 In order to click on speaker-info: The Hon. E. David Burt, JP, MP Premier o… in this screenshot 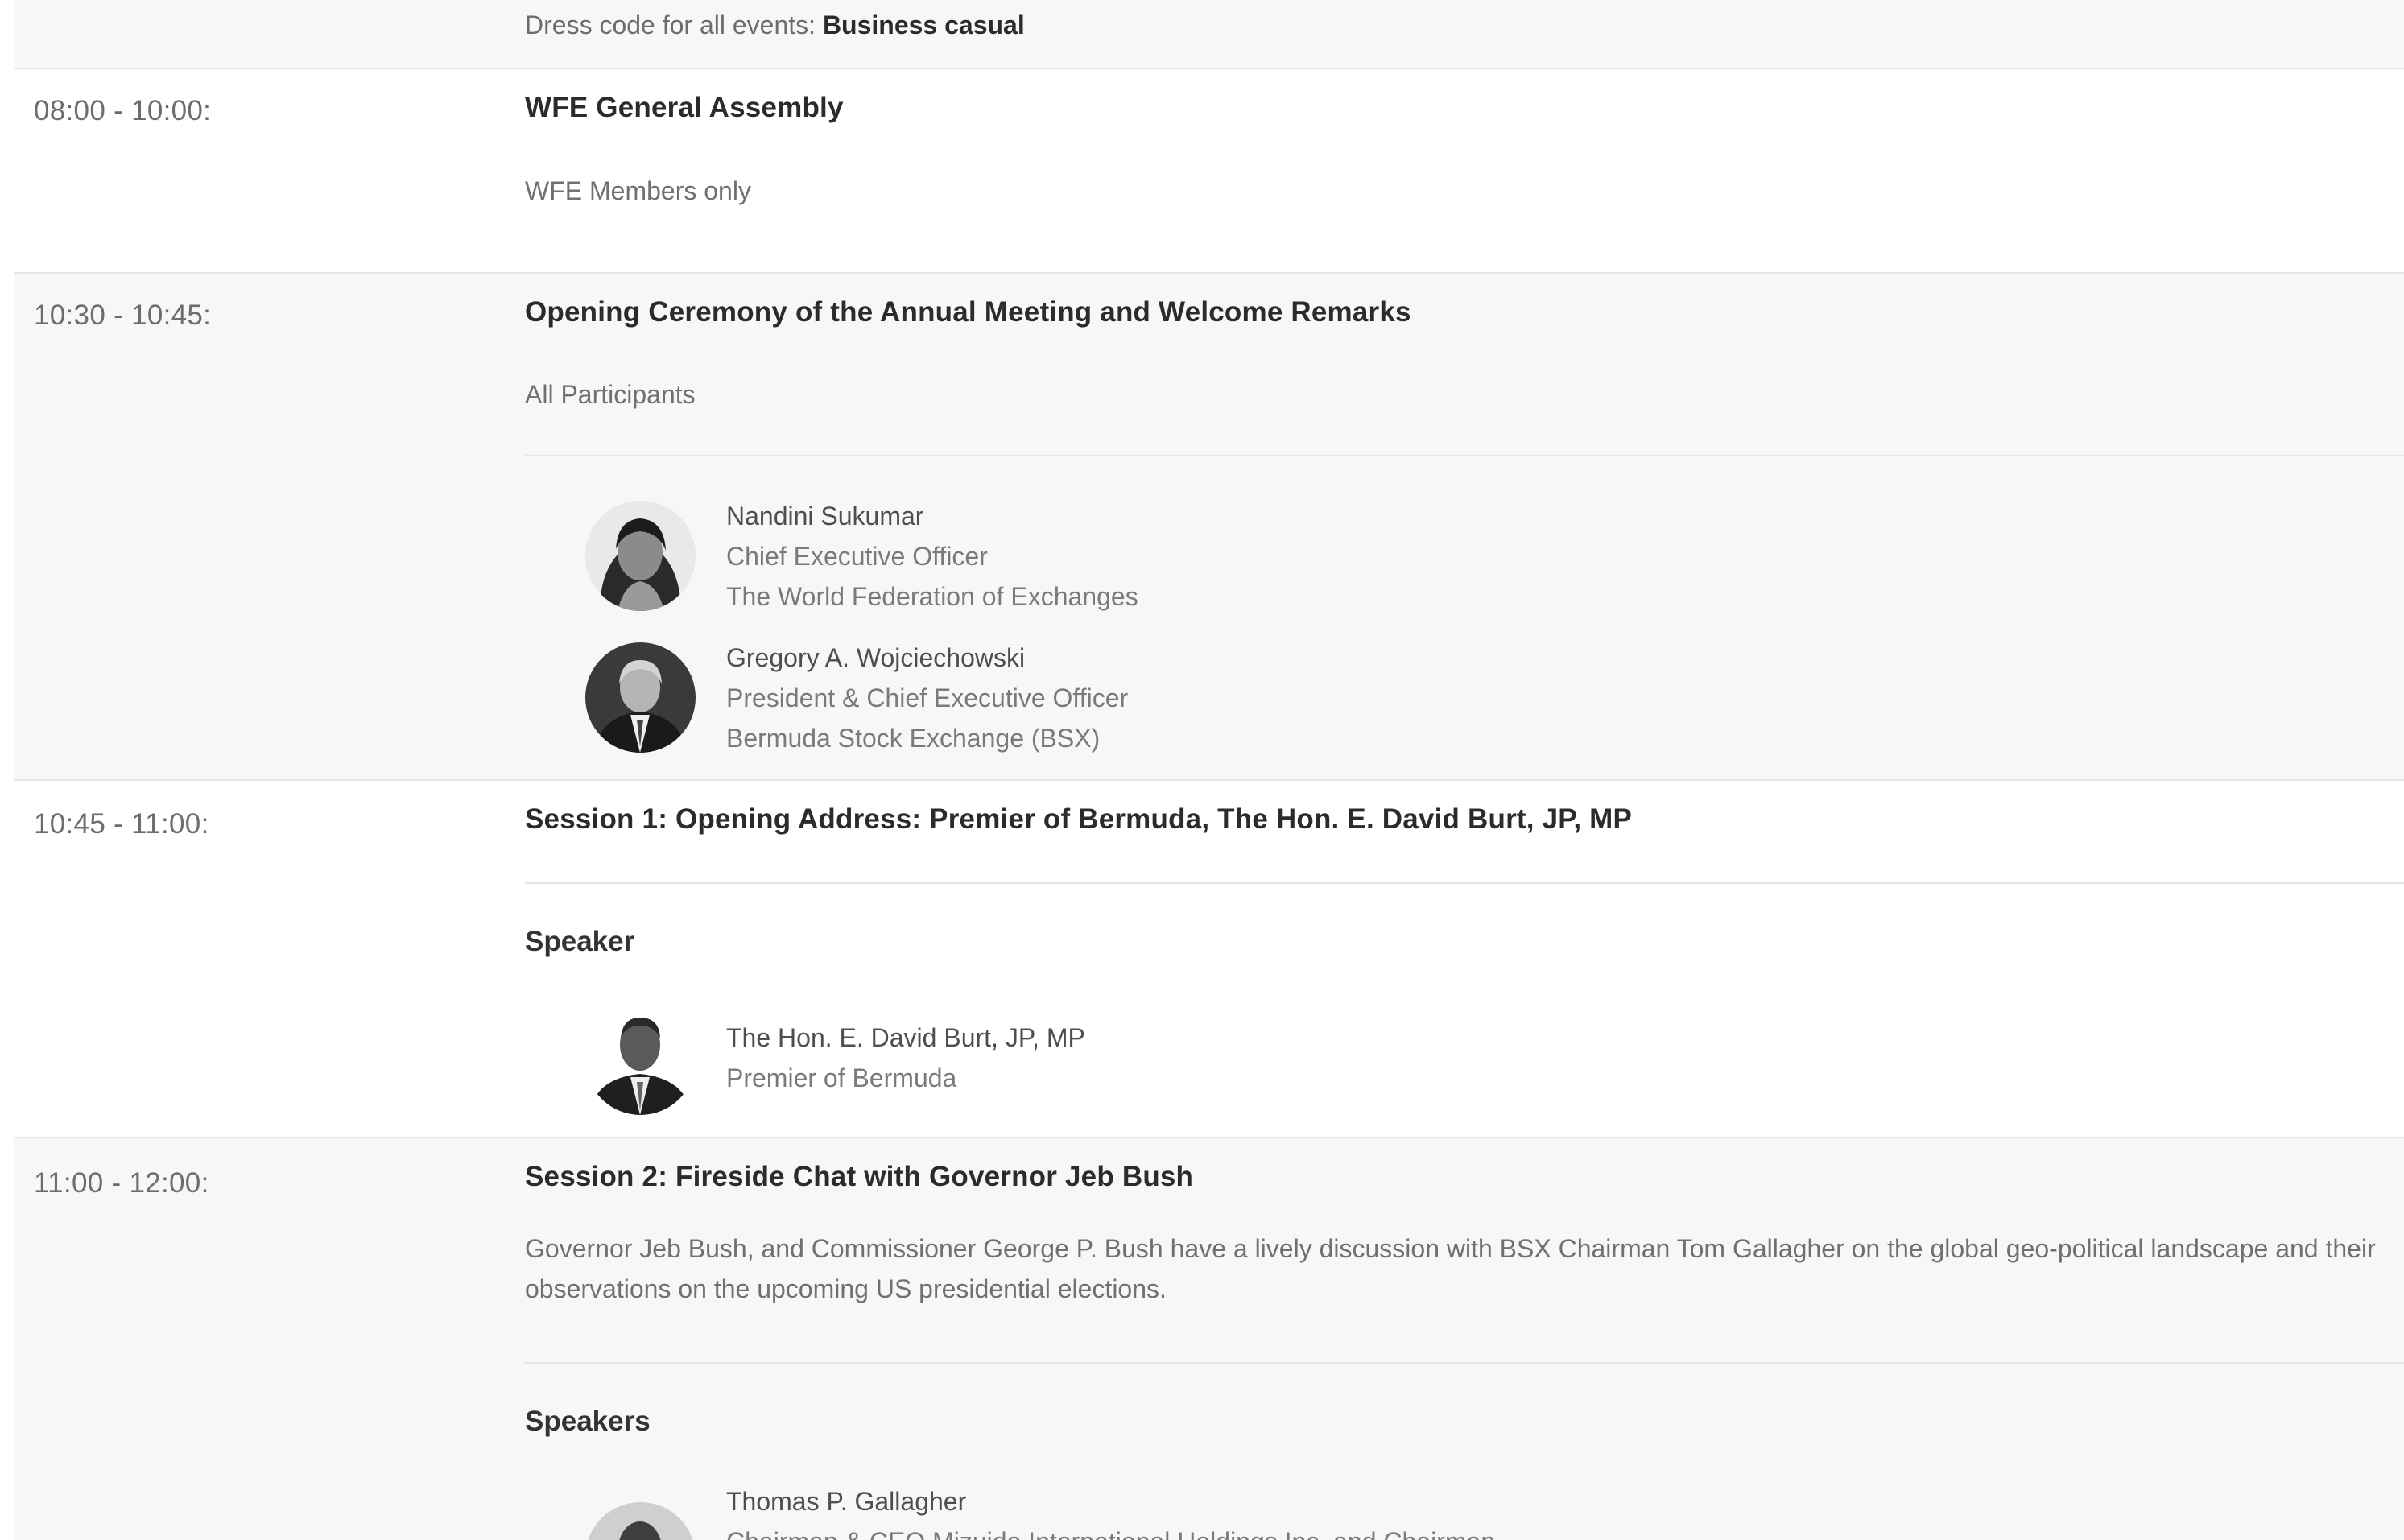, I will do `click(905, 1058)`.